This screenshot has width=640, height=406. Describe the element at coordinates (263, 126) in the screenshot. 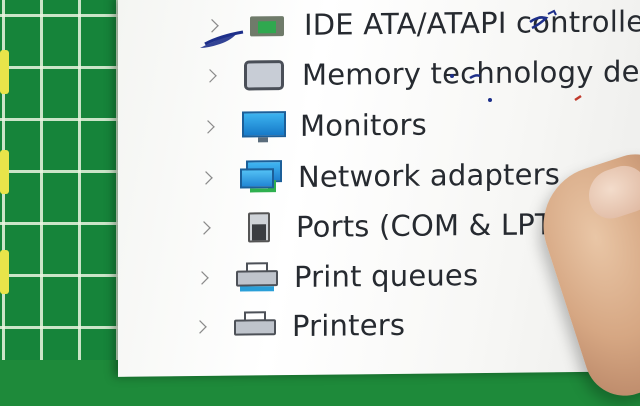

I see `monitor-icon` at that location.